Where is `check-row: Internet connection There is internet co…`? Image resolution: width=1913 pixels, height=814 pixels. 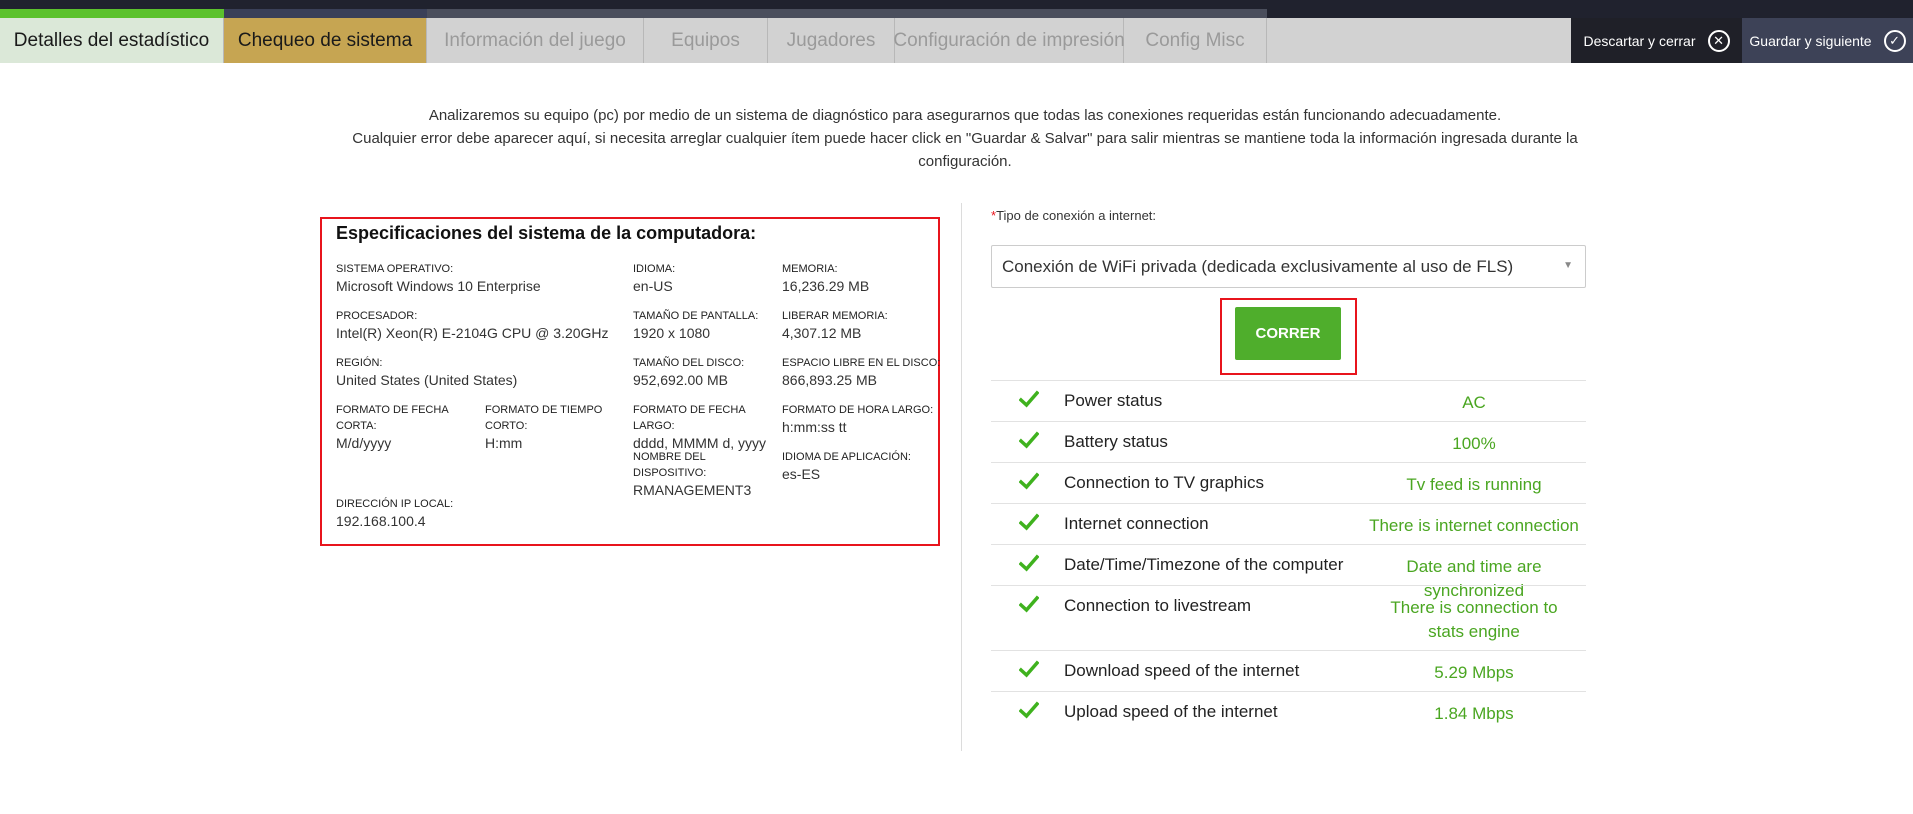 check-row: Internet connection There is internet co… is located at coordinates (1288, 523).